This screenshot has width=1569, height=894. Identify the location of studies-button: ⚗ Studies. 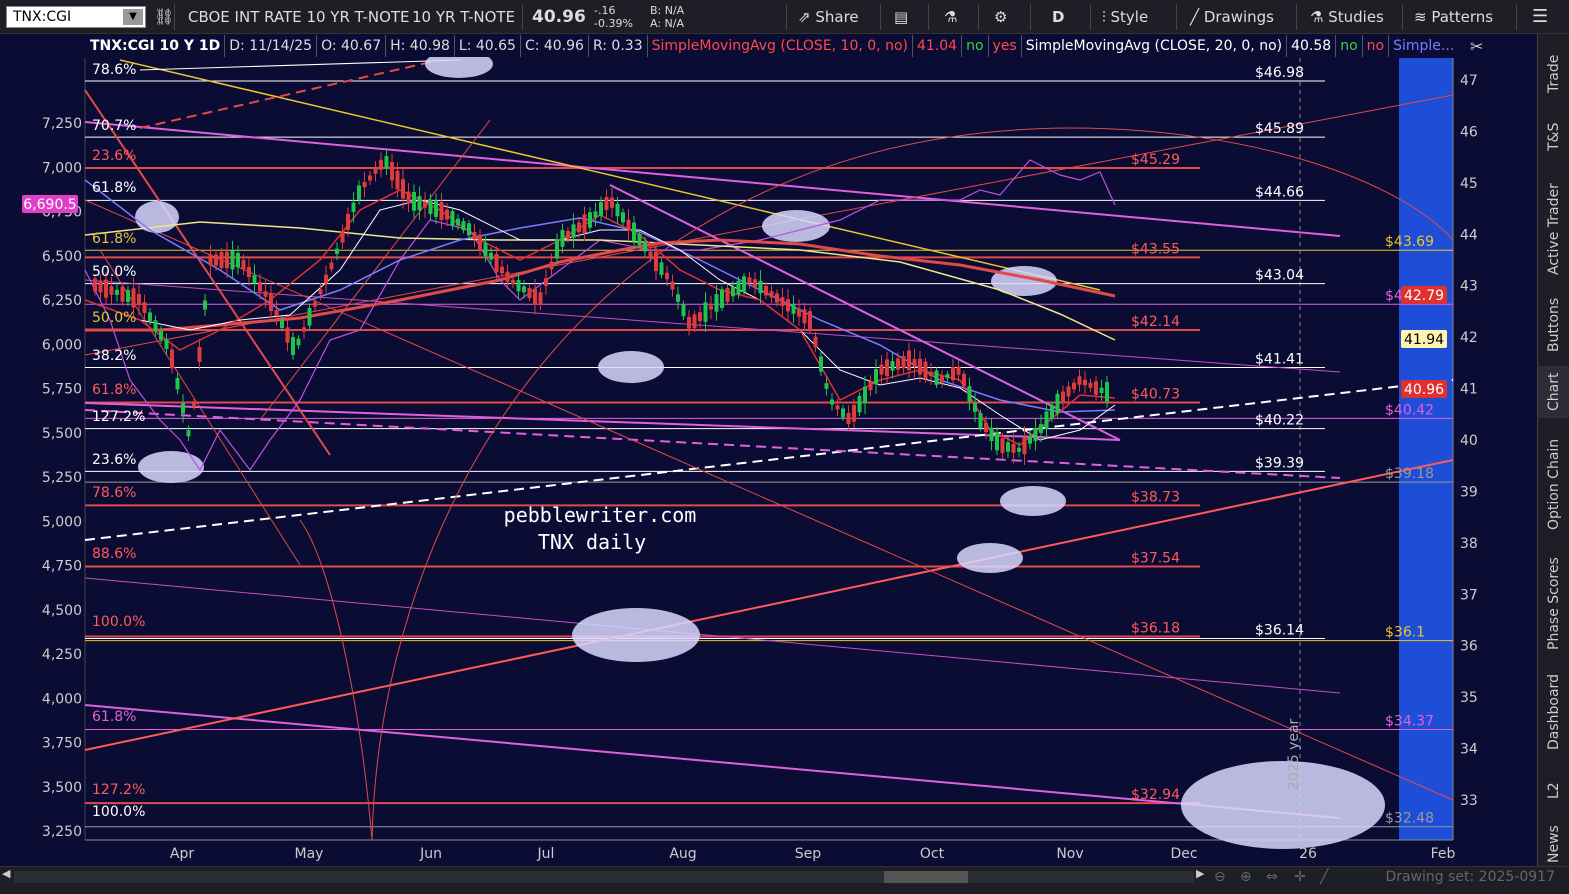
(1347, 17).